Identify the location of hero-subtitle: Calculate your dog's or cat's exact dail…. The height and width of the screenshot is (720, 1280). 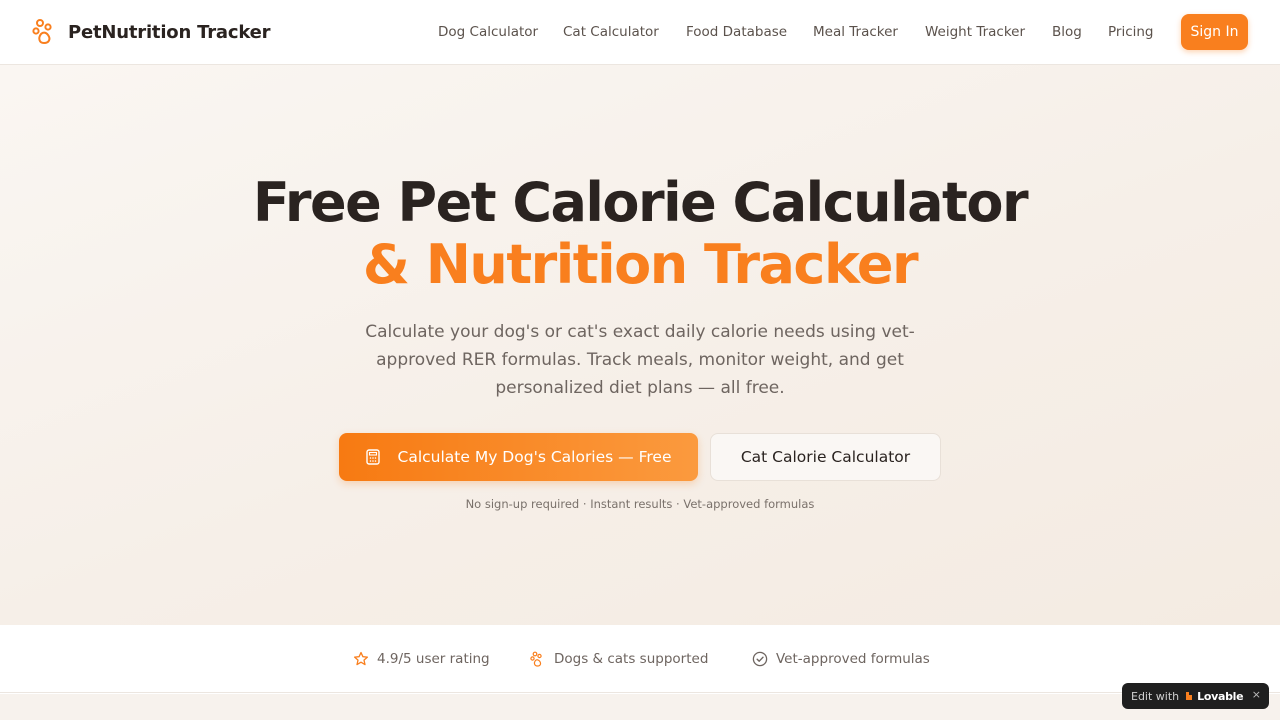
(640, 360).